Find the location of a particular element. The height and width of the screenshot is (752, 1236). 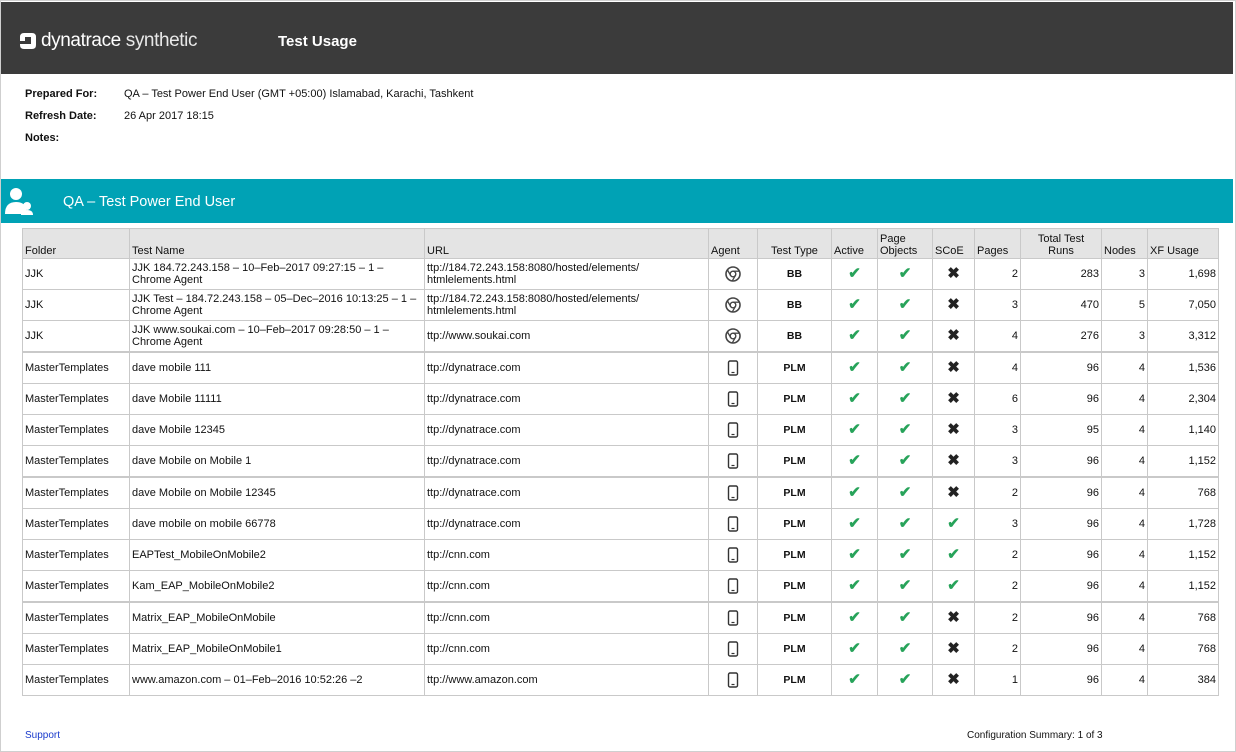

col-page-objects: Page Objects is located at coordinates (905, 243).